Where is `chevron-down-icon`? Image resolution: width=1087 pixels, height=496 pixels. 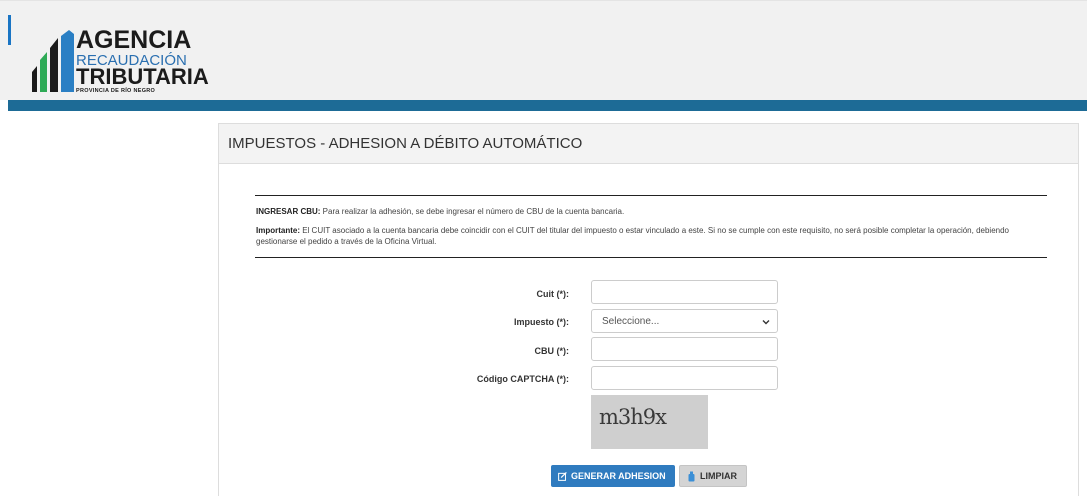 chevron-down-icon is located at coordinates (766, 322).